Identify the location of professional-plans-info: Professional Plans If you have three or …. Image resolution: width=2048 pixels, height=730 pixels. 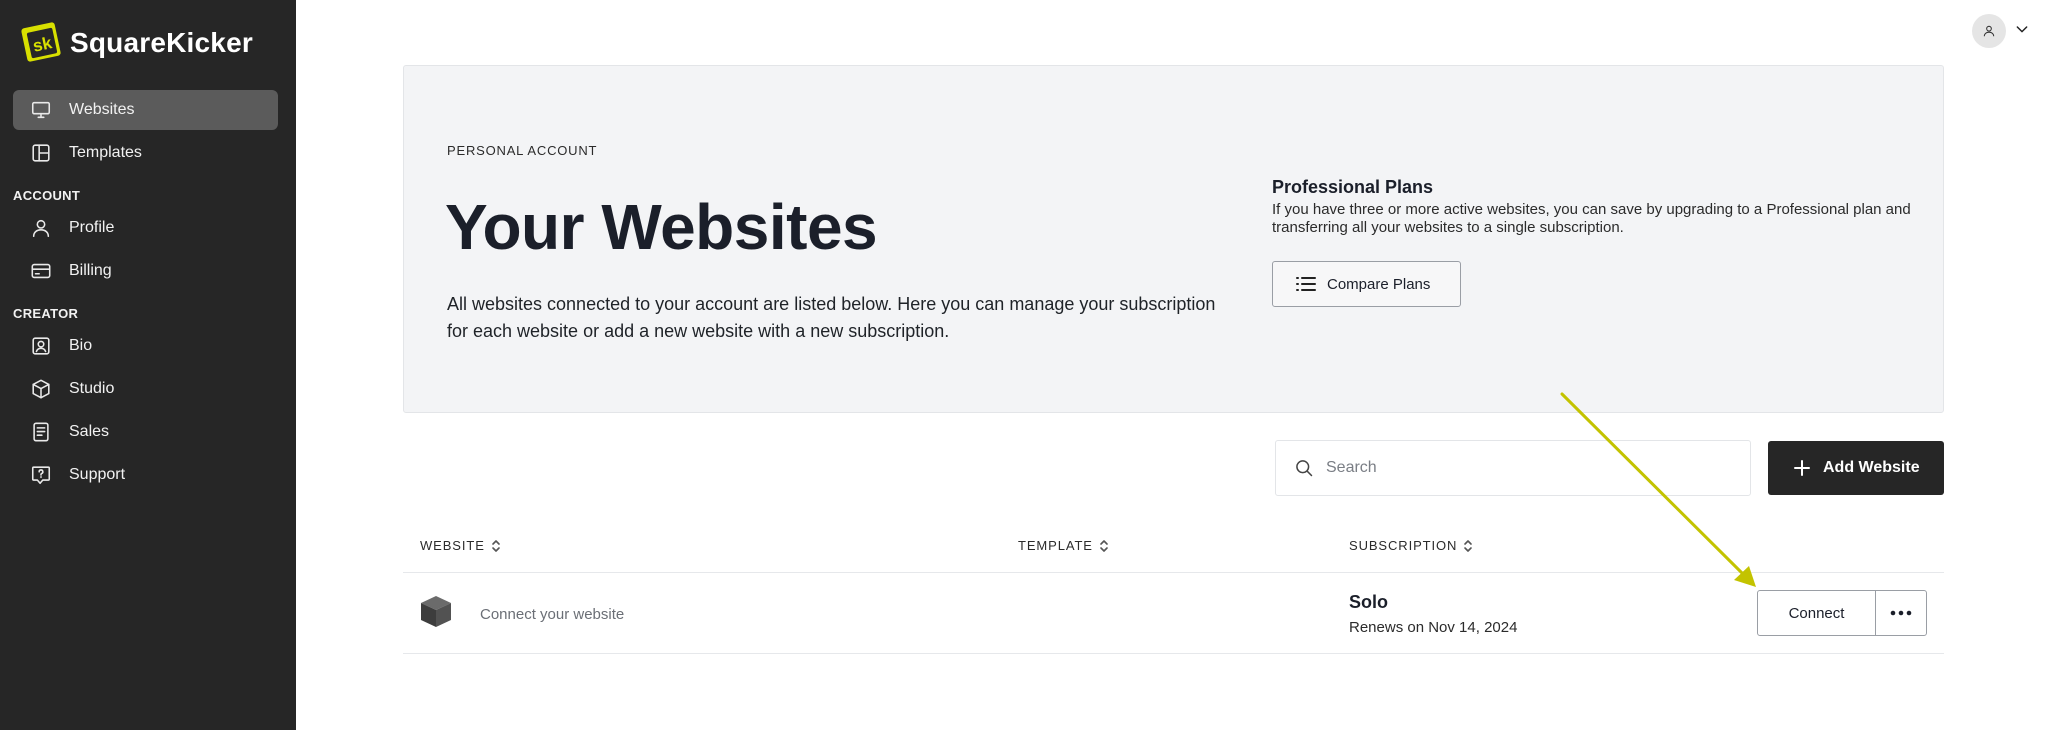
(1592, 207).